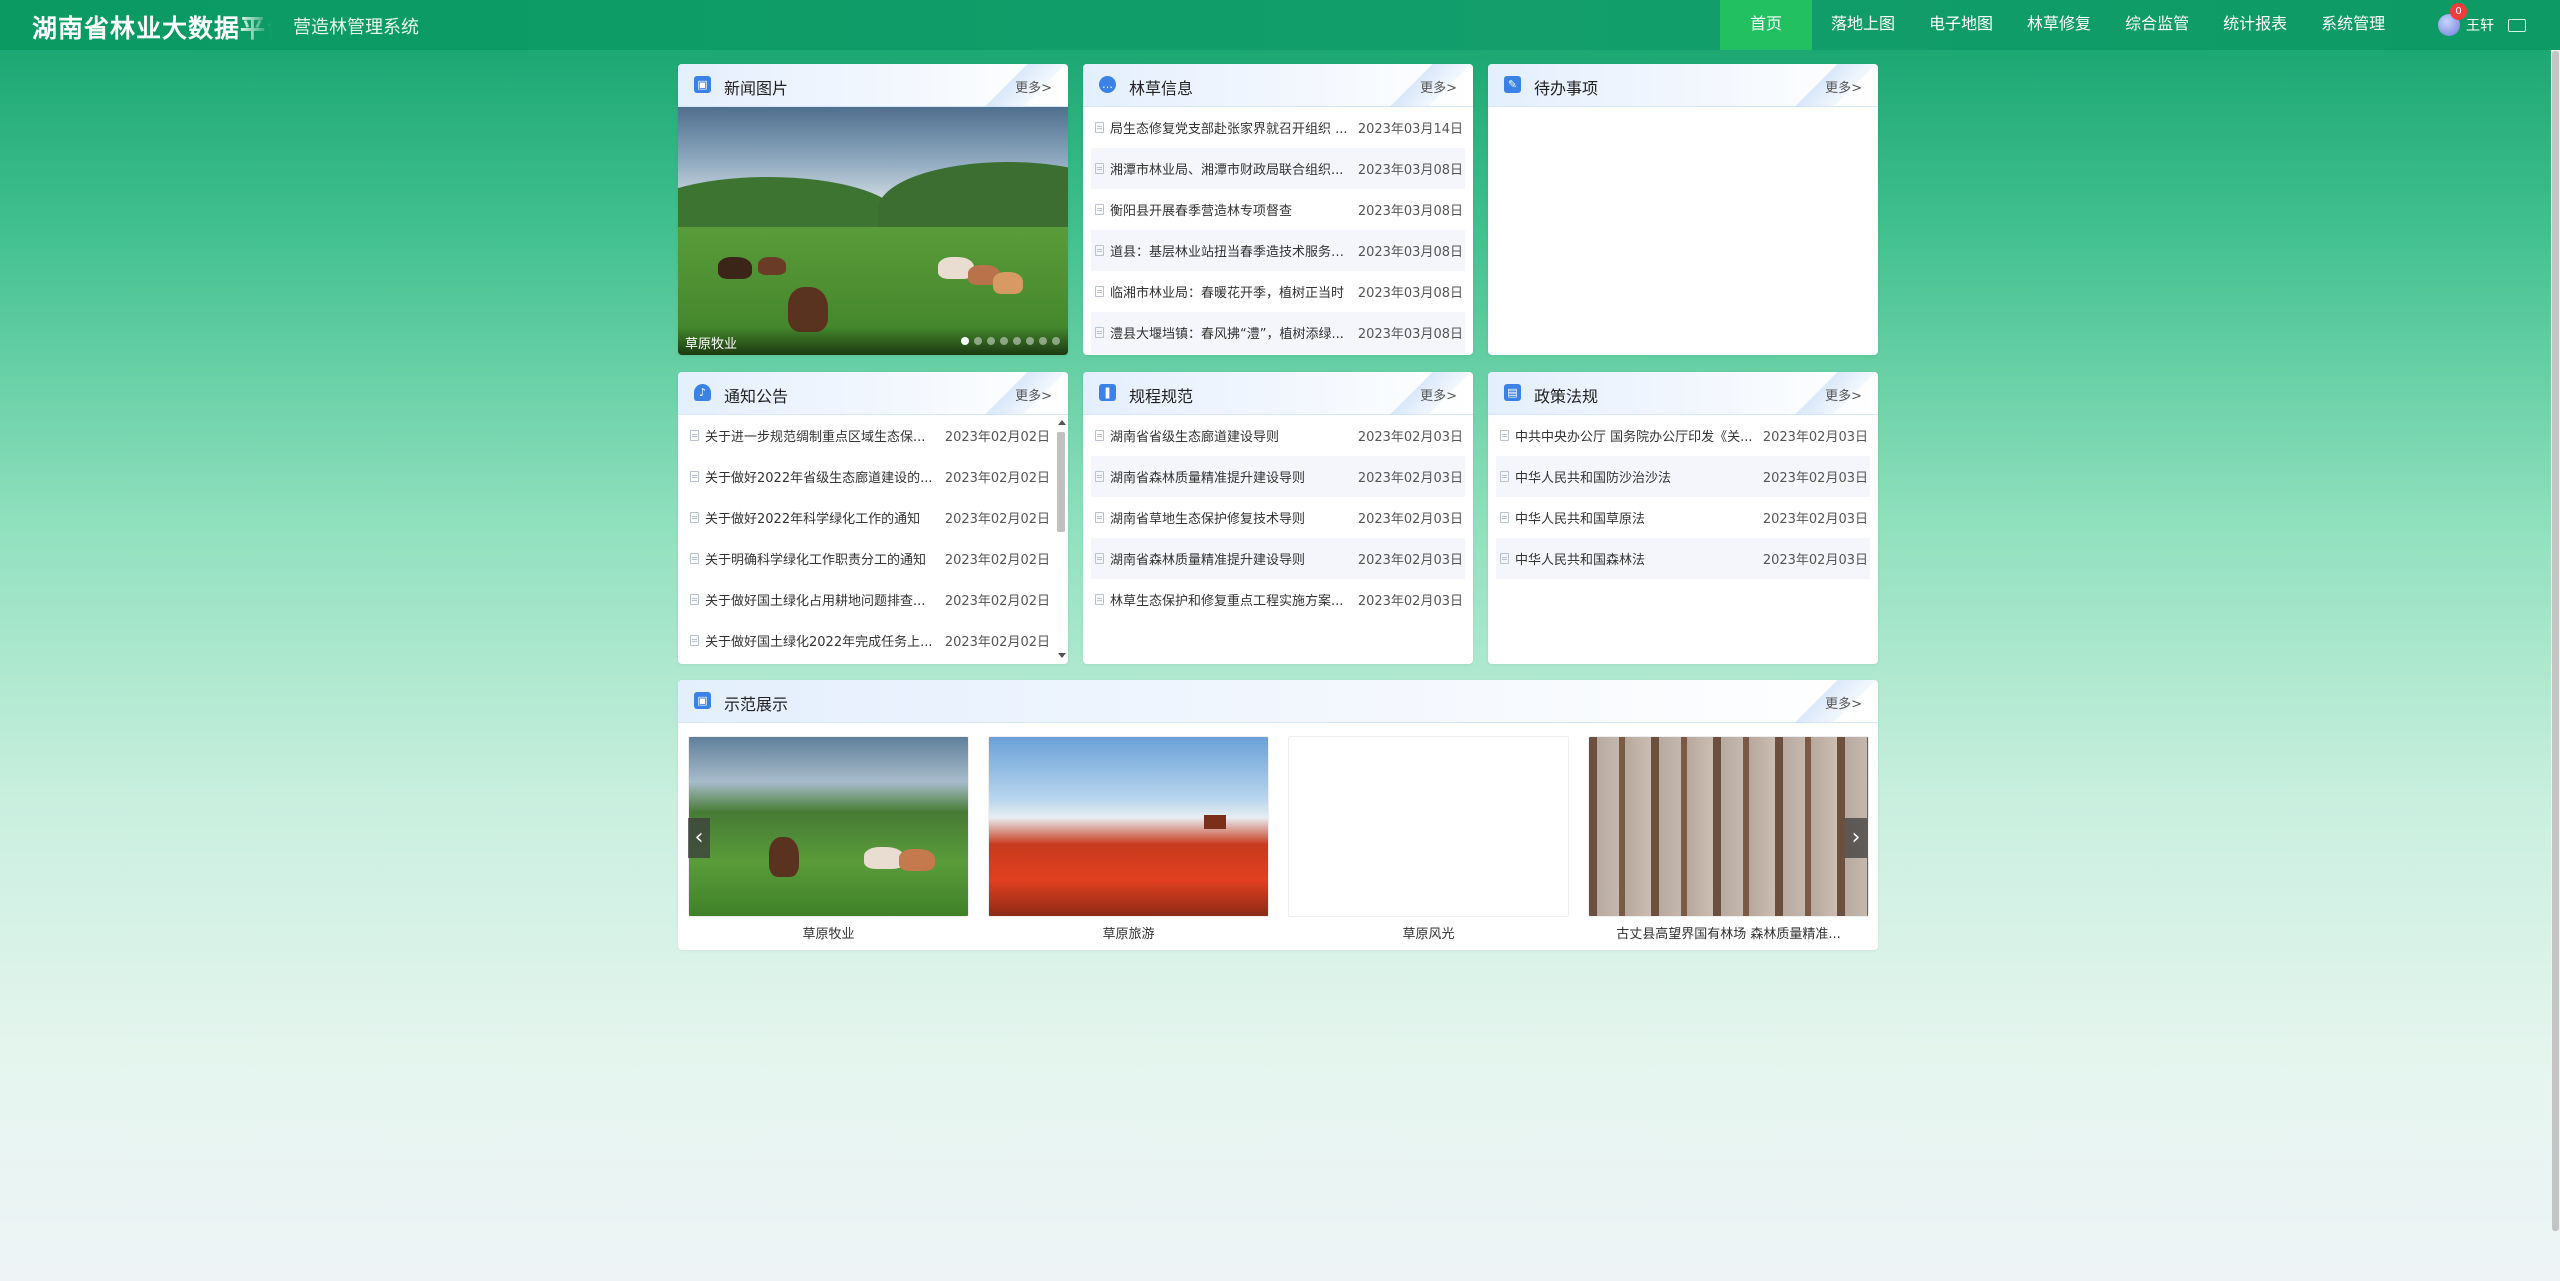 The width and height of the screenshot is (2560, 1281). I want to click on list-item: 湖南省省级生态廊道建设导则 2023年02月03日, so click(1278, 435).